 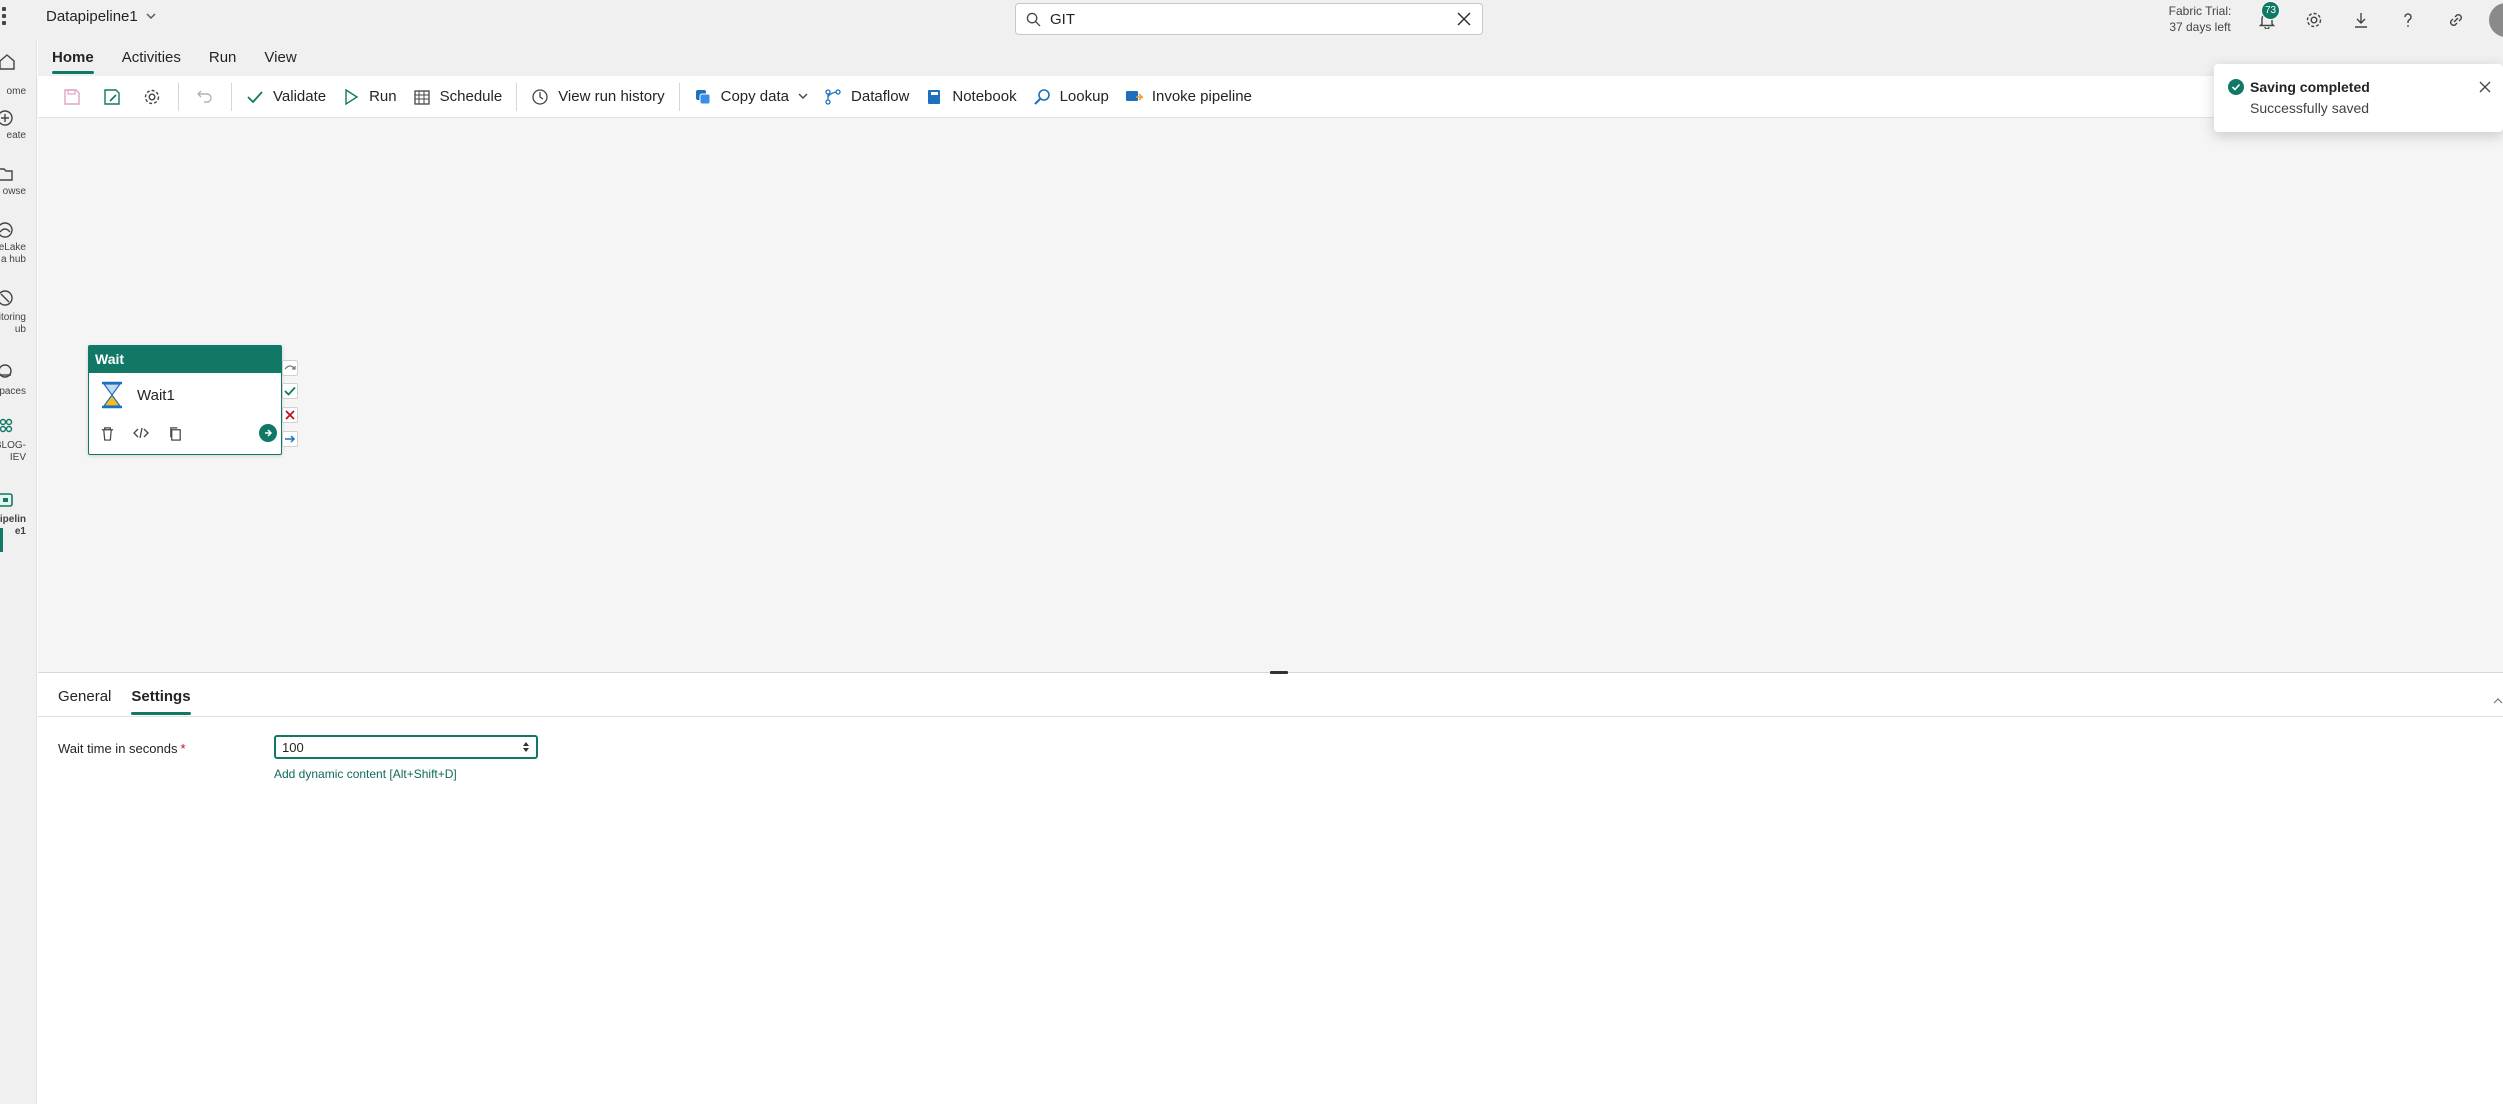 What do you see at coordinates (122, 748) in the screenshot?
I see `wait-time-label: Wait time in seconds *` at bounding box center [122, 748].